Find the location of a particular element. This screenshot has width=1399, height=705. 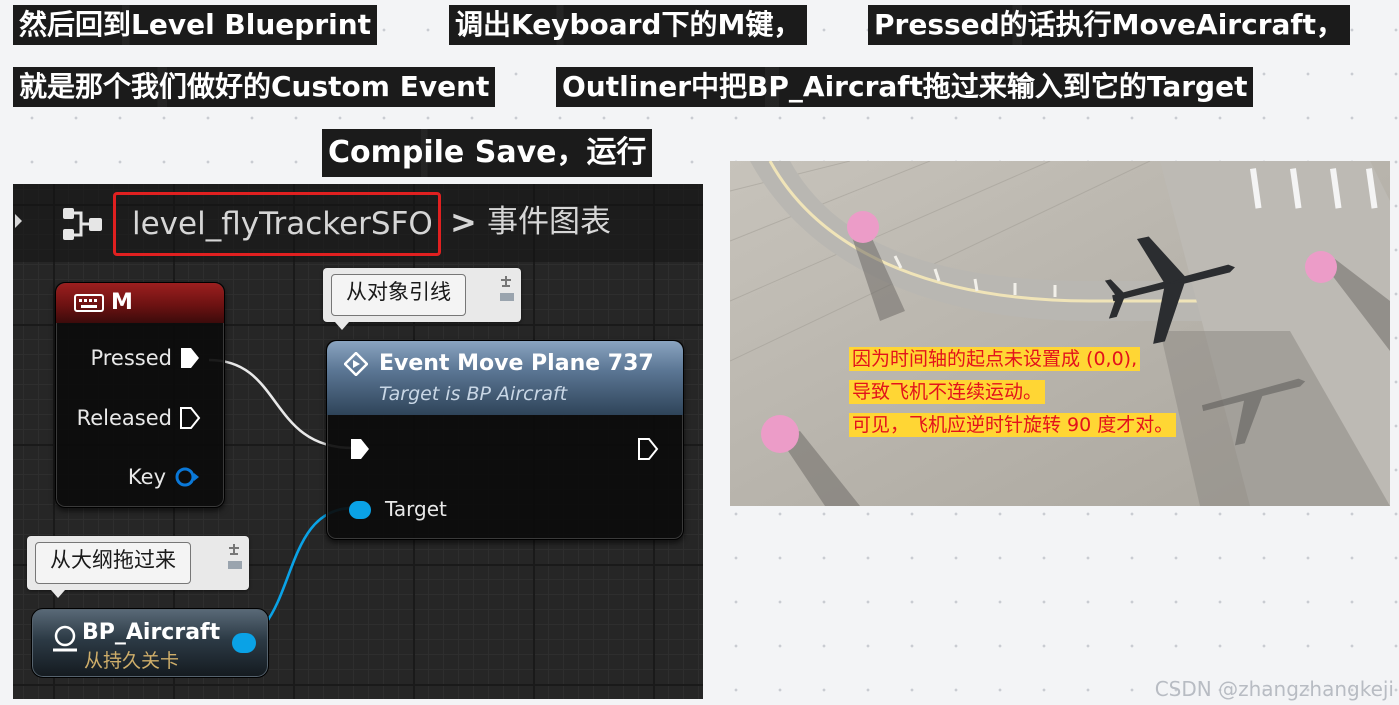

caption-text: 然后回到Level Blueprint is located at coordinates (195, 24).